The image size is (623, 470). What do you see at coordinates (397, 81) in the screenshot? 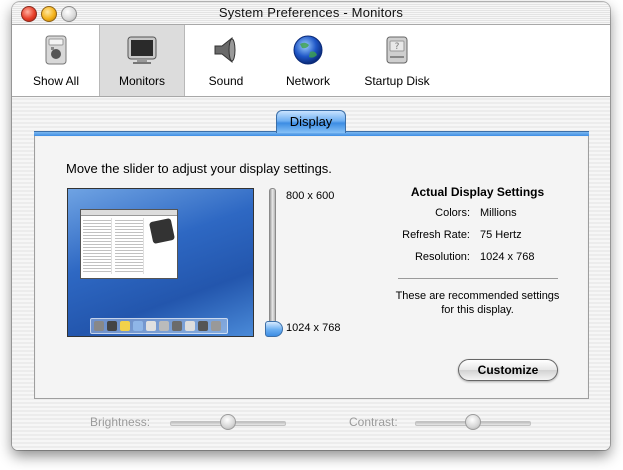
I see `toolbar-label-startup-disk: Startup Disk` at bounding box center [397, 81].